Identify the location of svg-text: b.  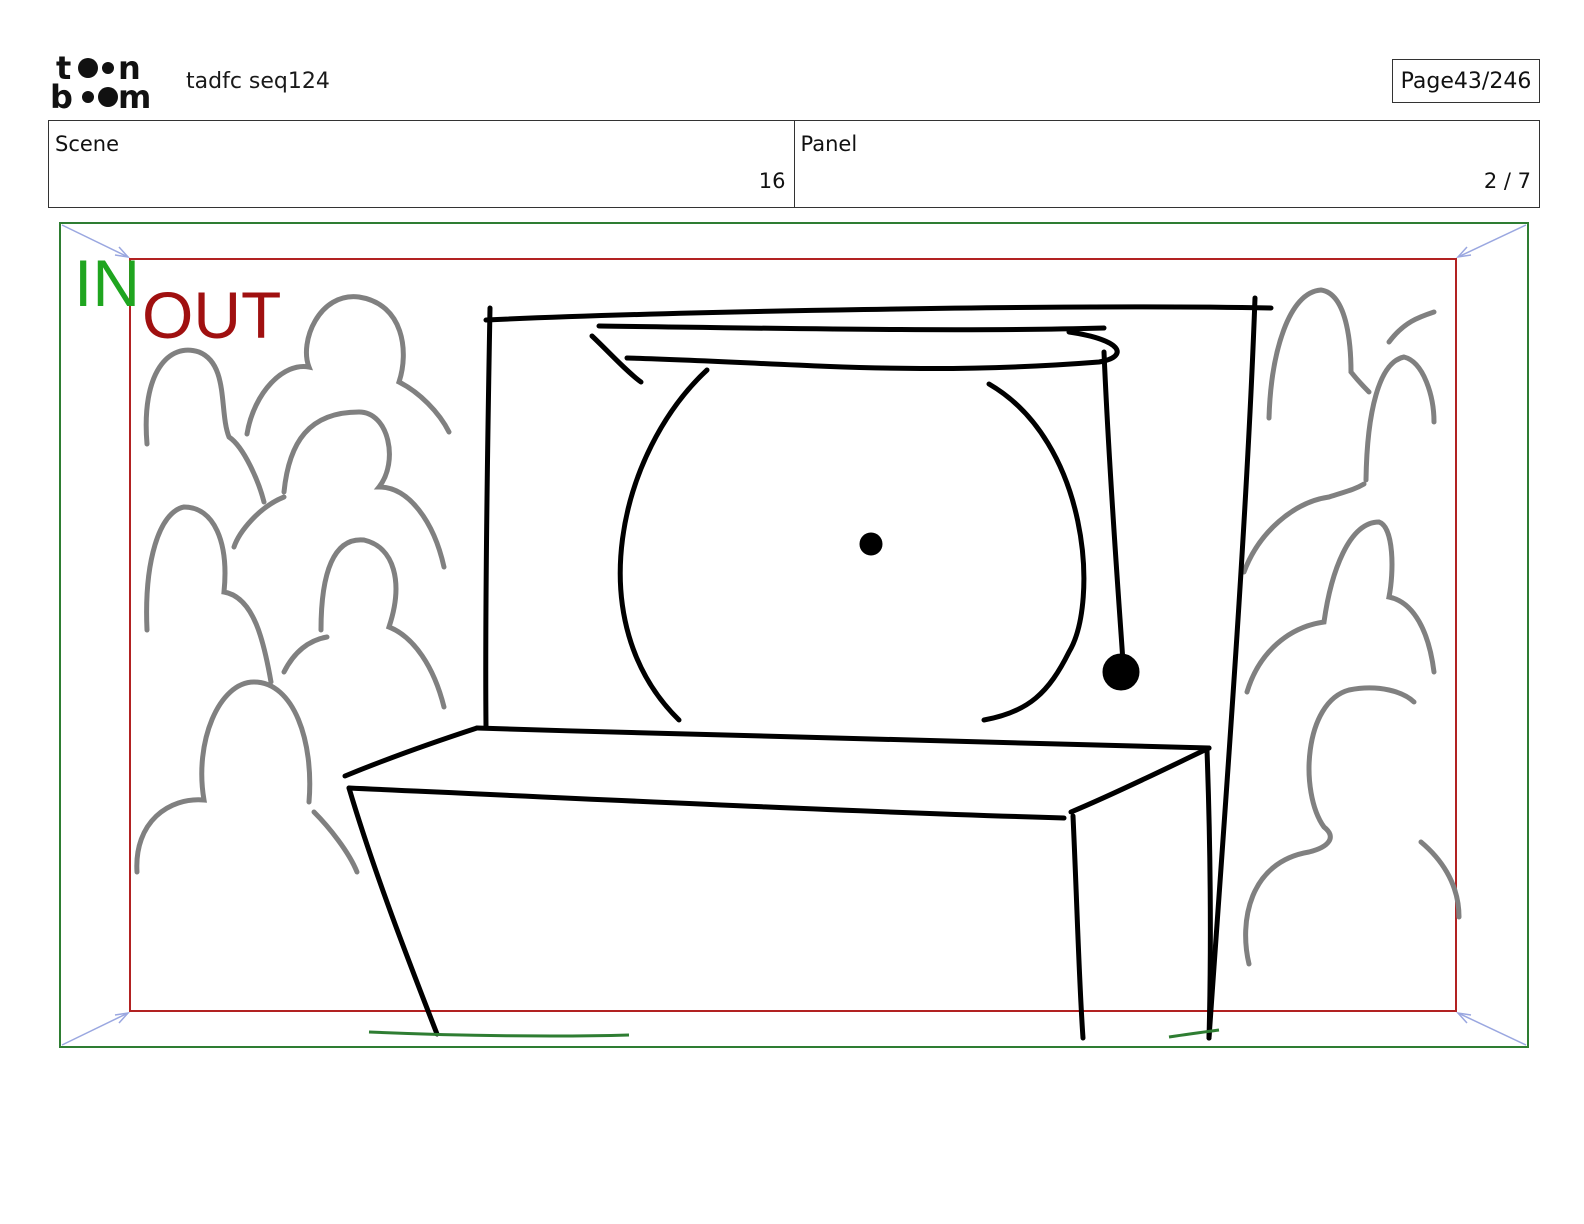
(61, 95).